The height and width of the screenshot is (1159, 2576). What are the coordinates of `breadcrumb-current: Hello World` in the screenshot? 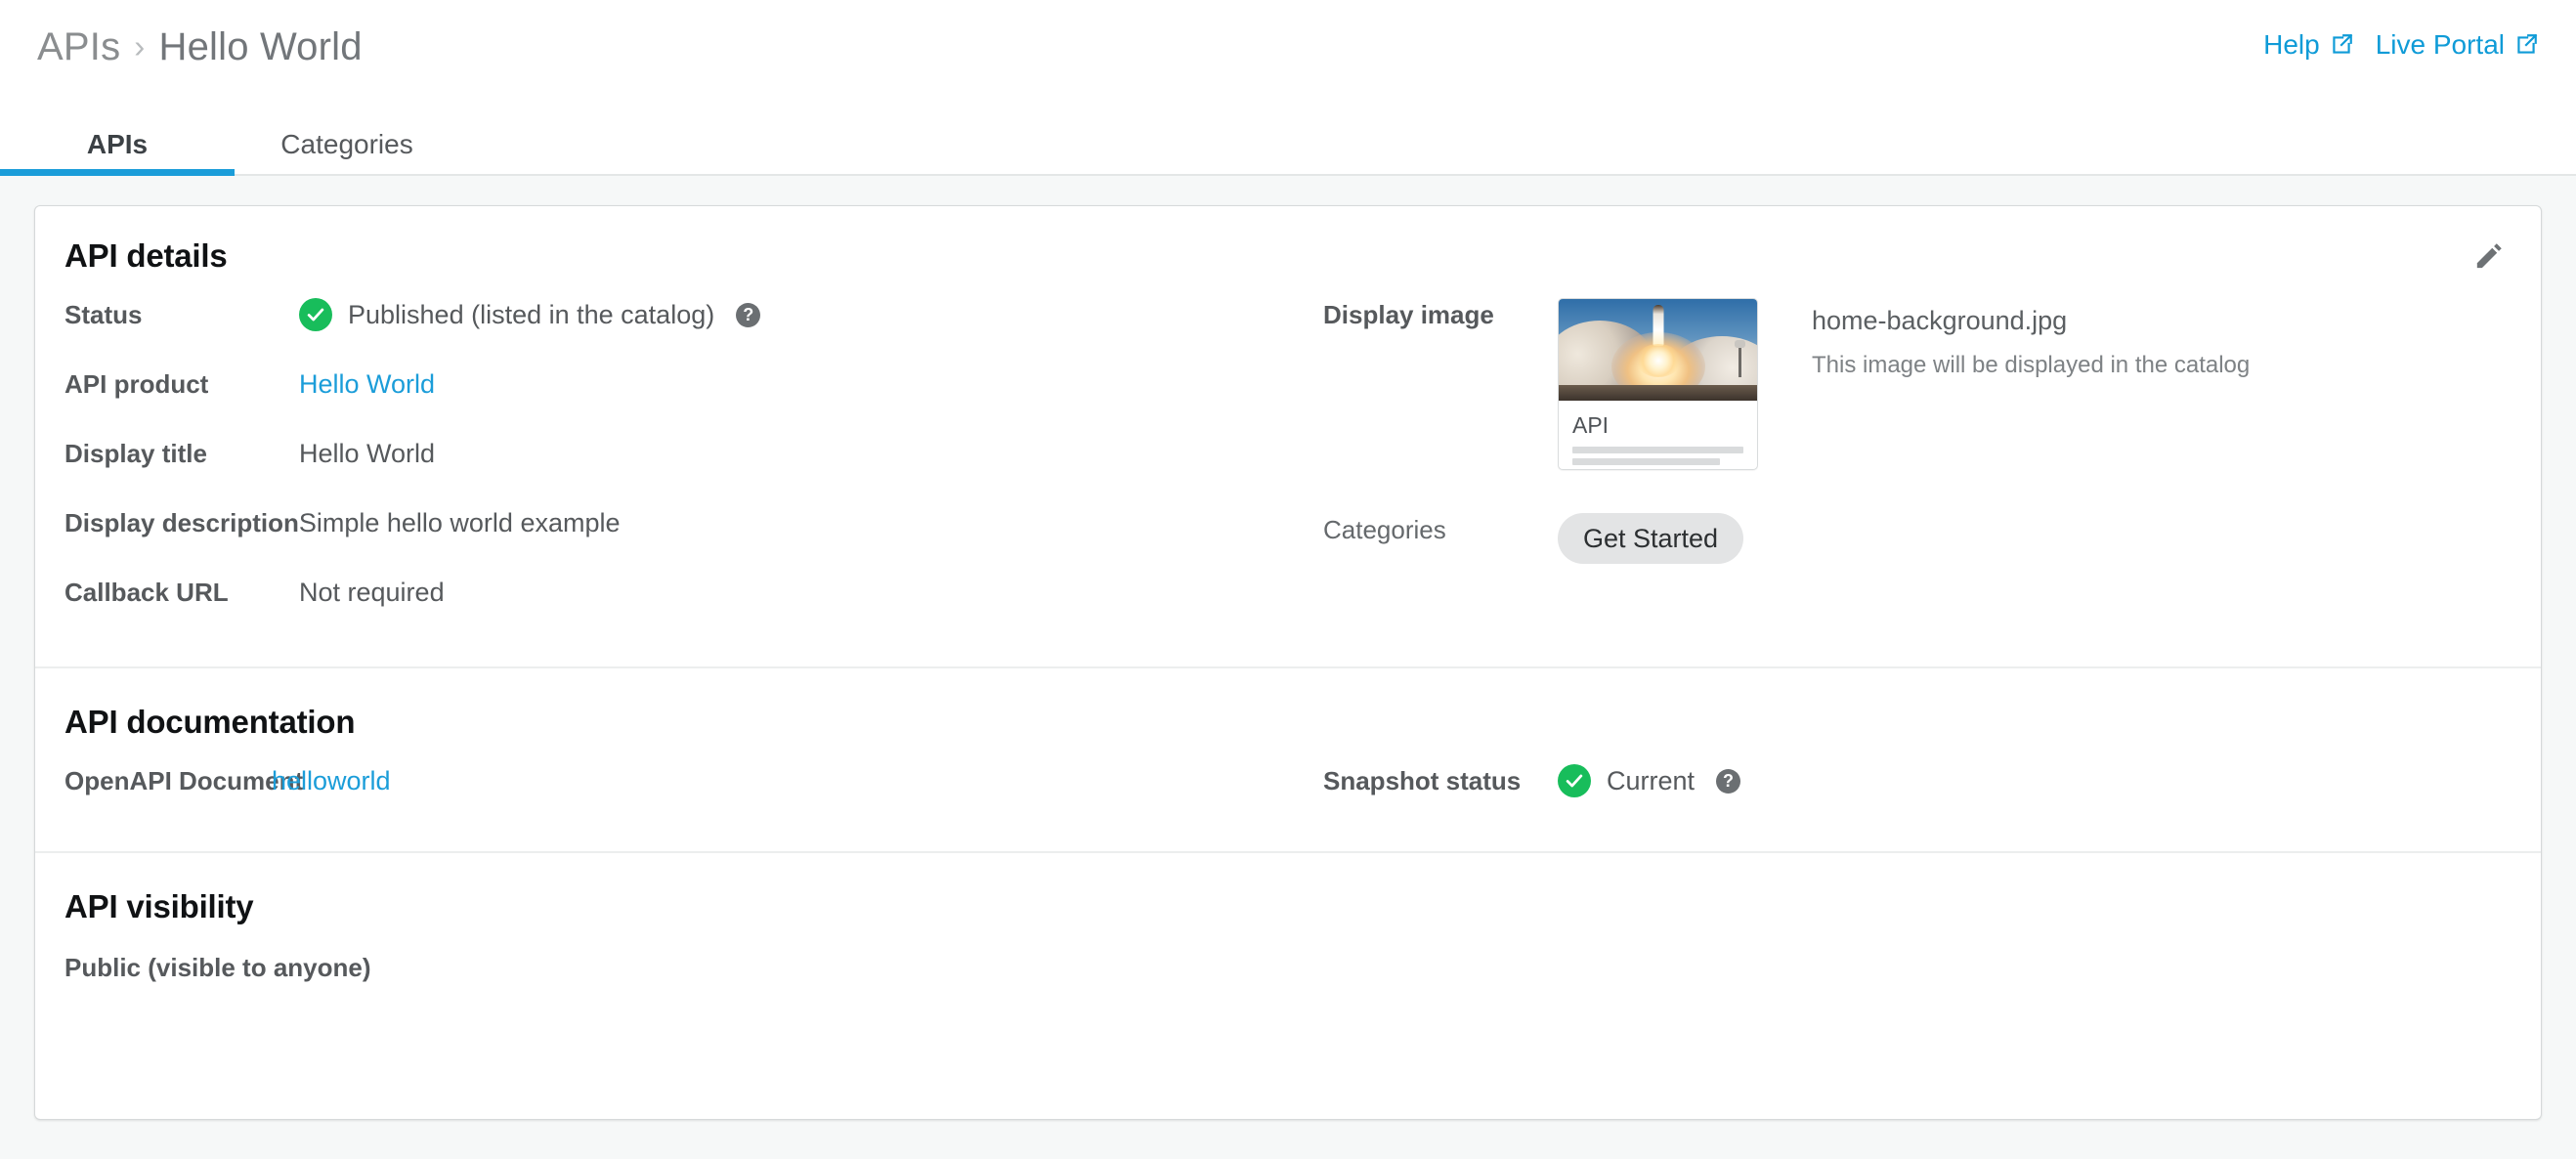 It's located at (261, 46).